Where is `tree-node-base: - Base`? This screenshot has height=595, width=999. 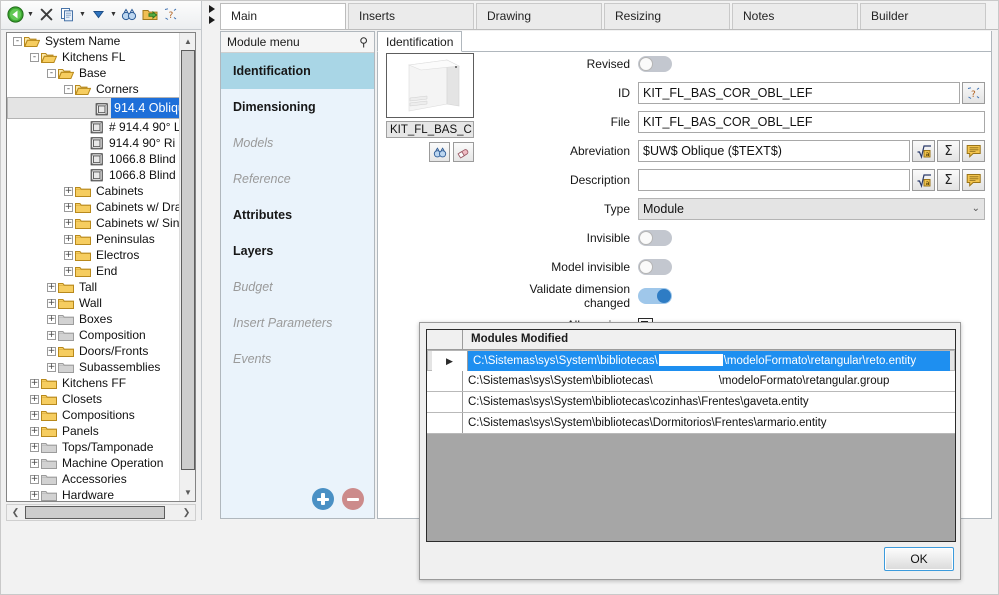 tree-node-base: - Base is located at coordinates (93, 73).